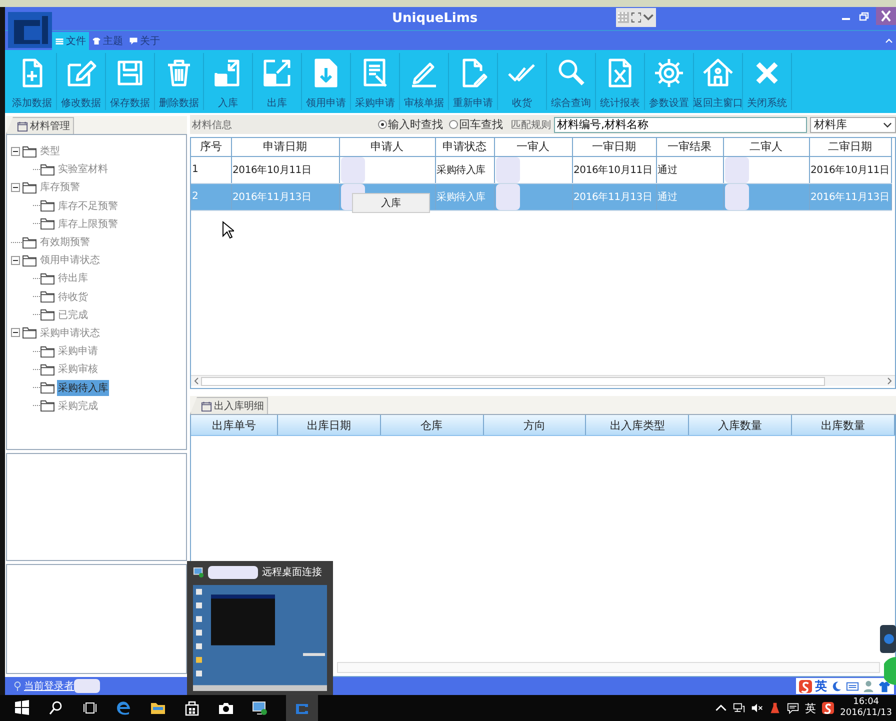 The height and width of the screenshot is (721, 896). I want to click on panel-tab: 材料管理, so click(40, 125).